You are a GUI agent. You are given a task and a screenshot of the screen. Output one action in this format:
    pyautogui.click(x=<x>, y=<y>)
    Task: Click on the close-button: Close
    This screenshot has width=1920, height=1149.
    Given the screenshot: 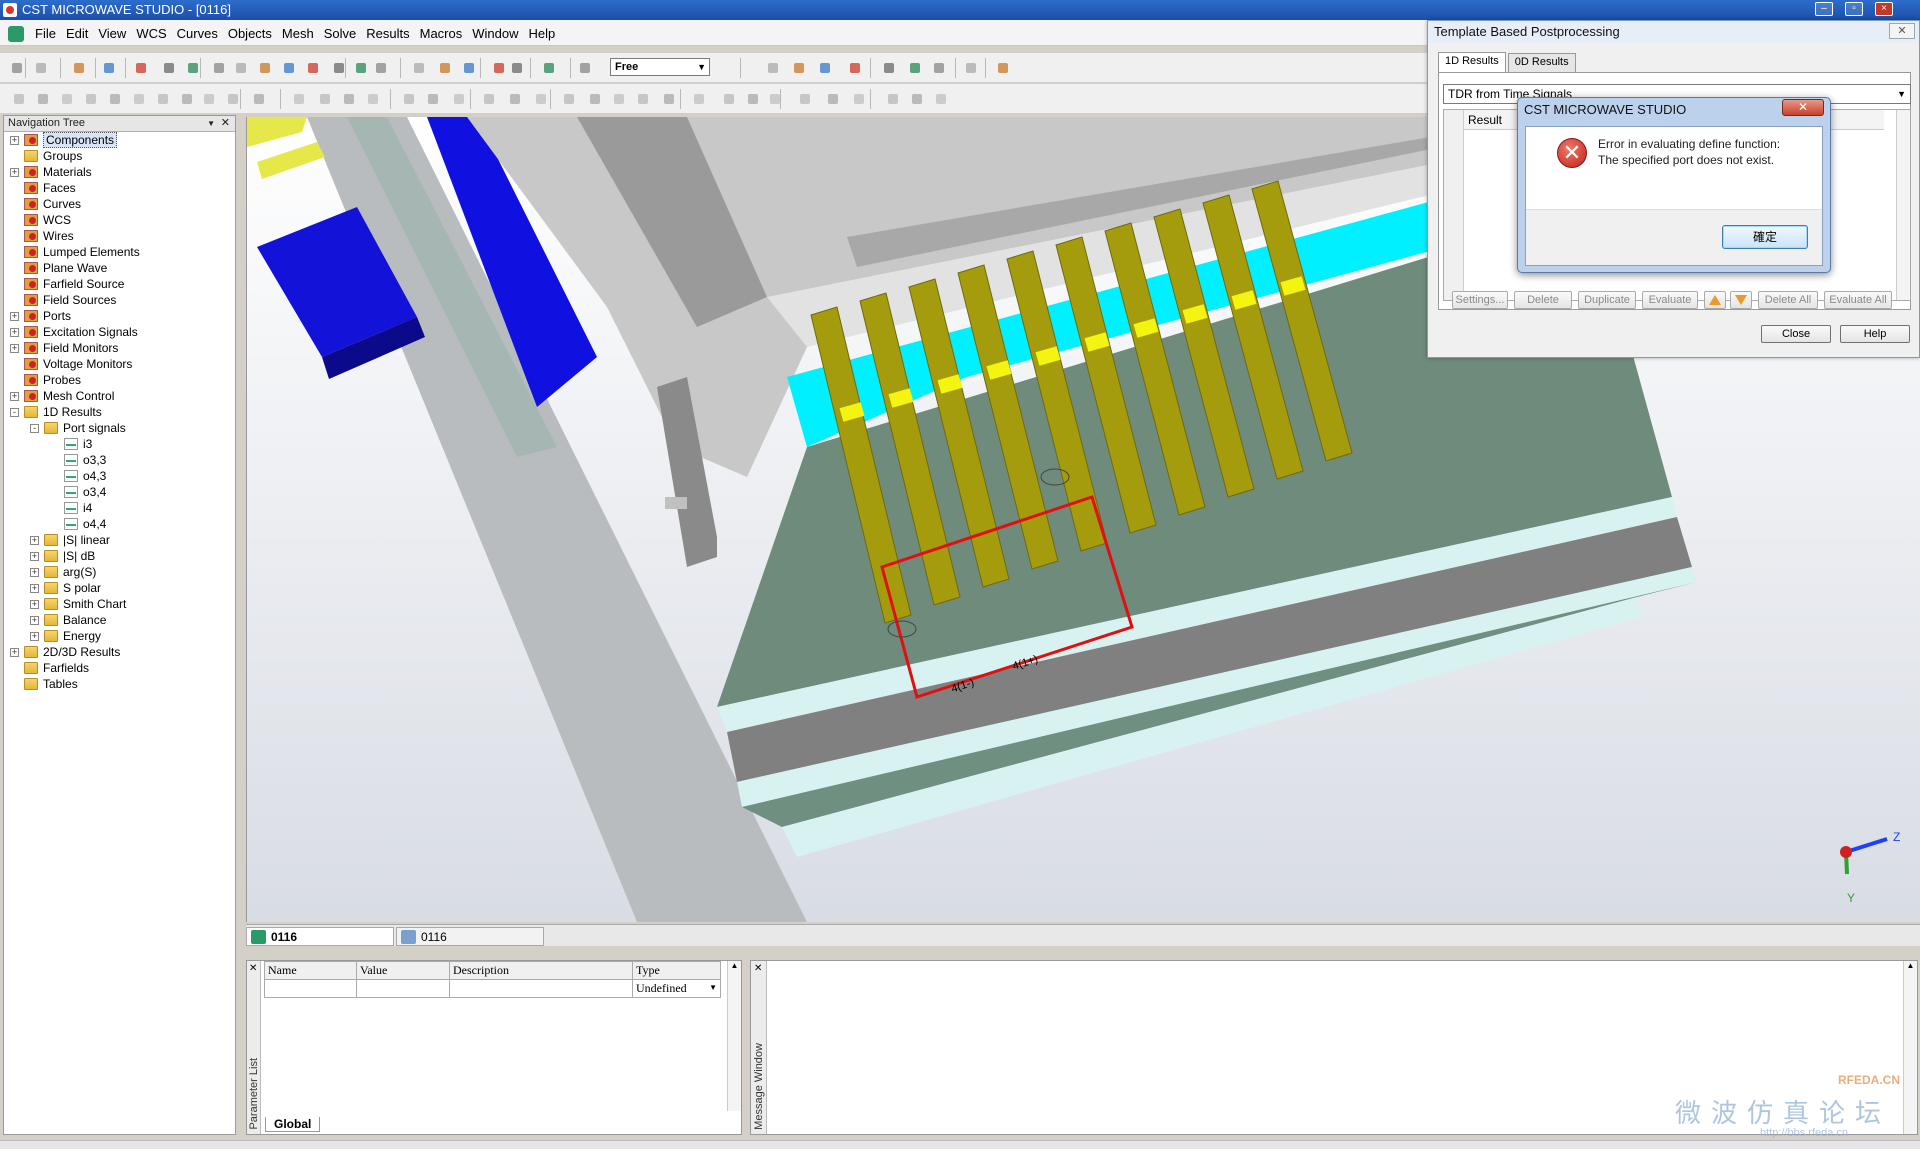 What is the action you would take?
    pyautogui.click(x=1796, y=334)
    